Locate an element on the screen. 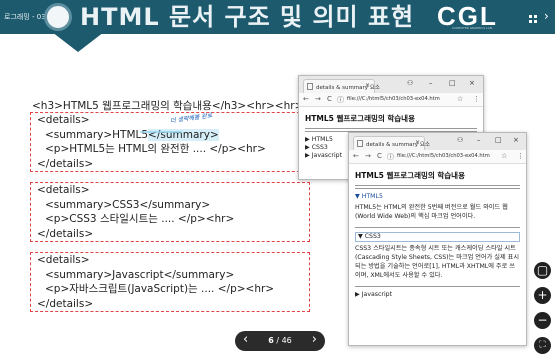 The height and width of the screenshot is (358, 555). chapter-badge-icon is located at coordinates (58, 17).